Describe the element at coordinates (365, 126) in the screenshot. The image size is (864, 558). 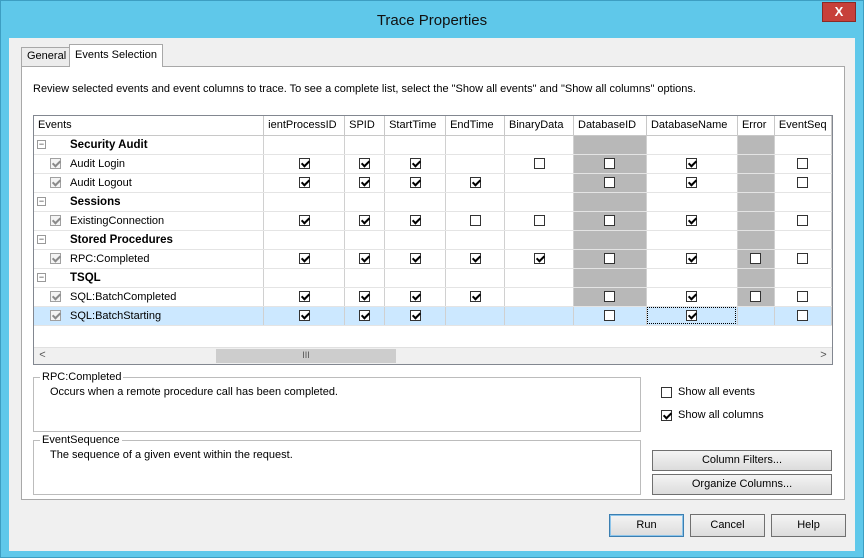
I see `column-header: SPID` at that location.